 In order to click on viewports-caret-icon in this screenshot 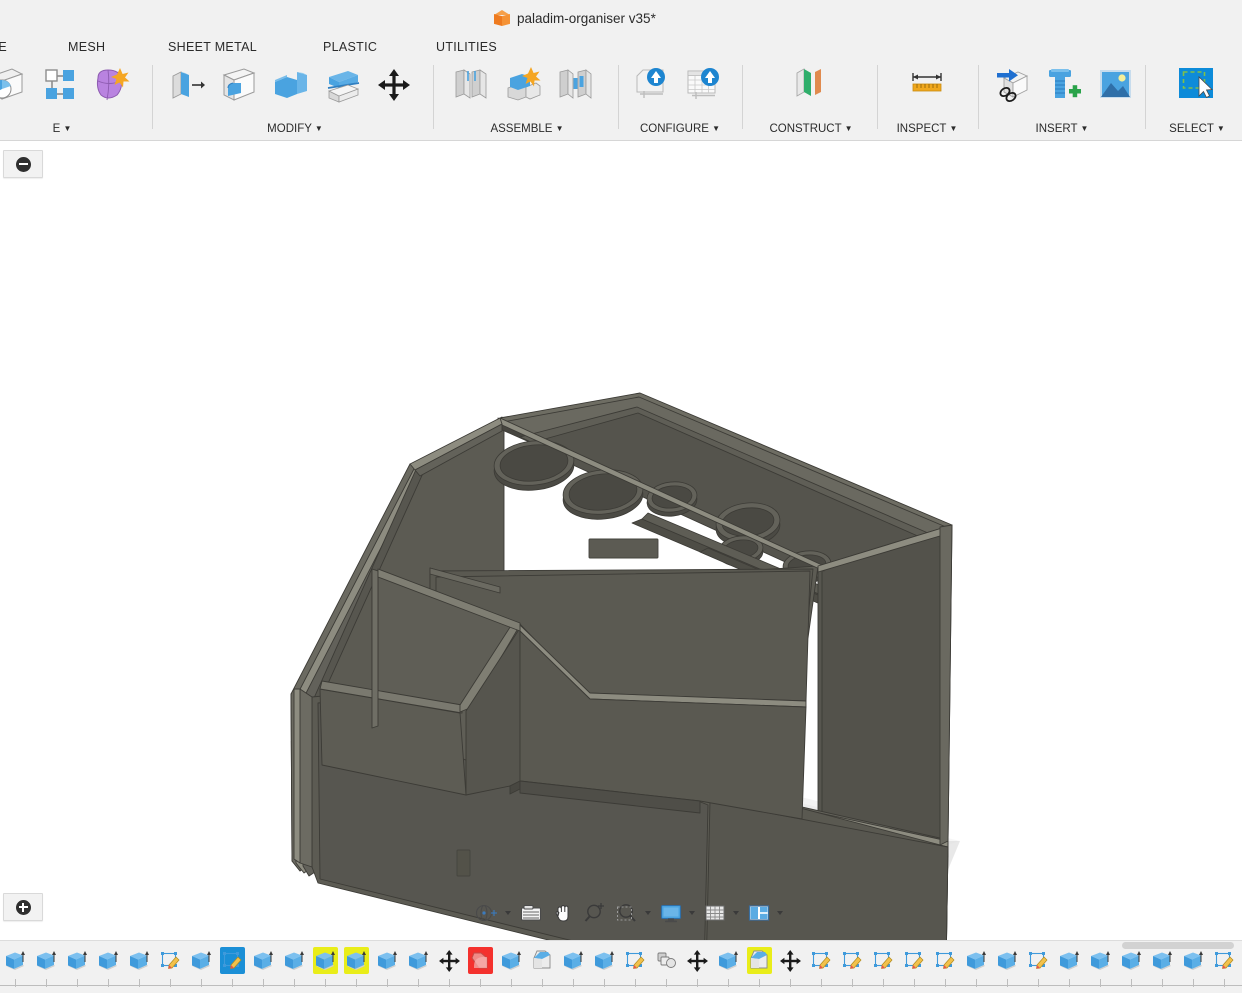, I will do `click(780, 913)`.